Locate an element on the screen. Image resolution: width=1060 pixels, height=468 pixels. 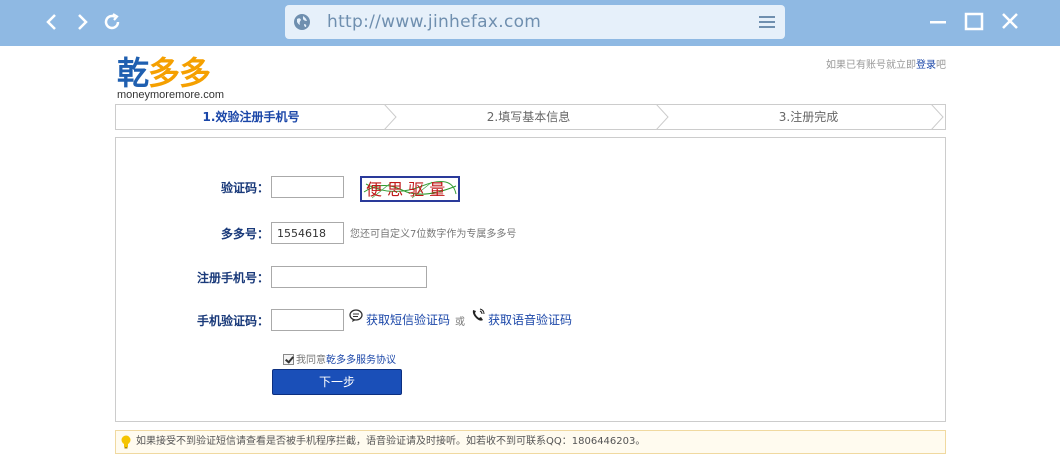
get-sms-code-link: 获取短信验证码 is located at coordinates (408, 319).